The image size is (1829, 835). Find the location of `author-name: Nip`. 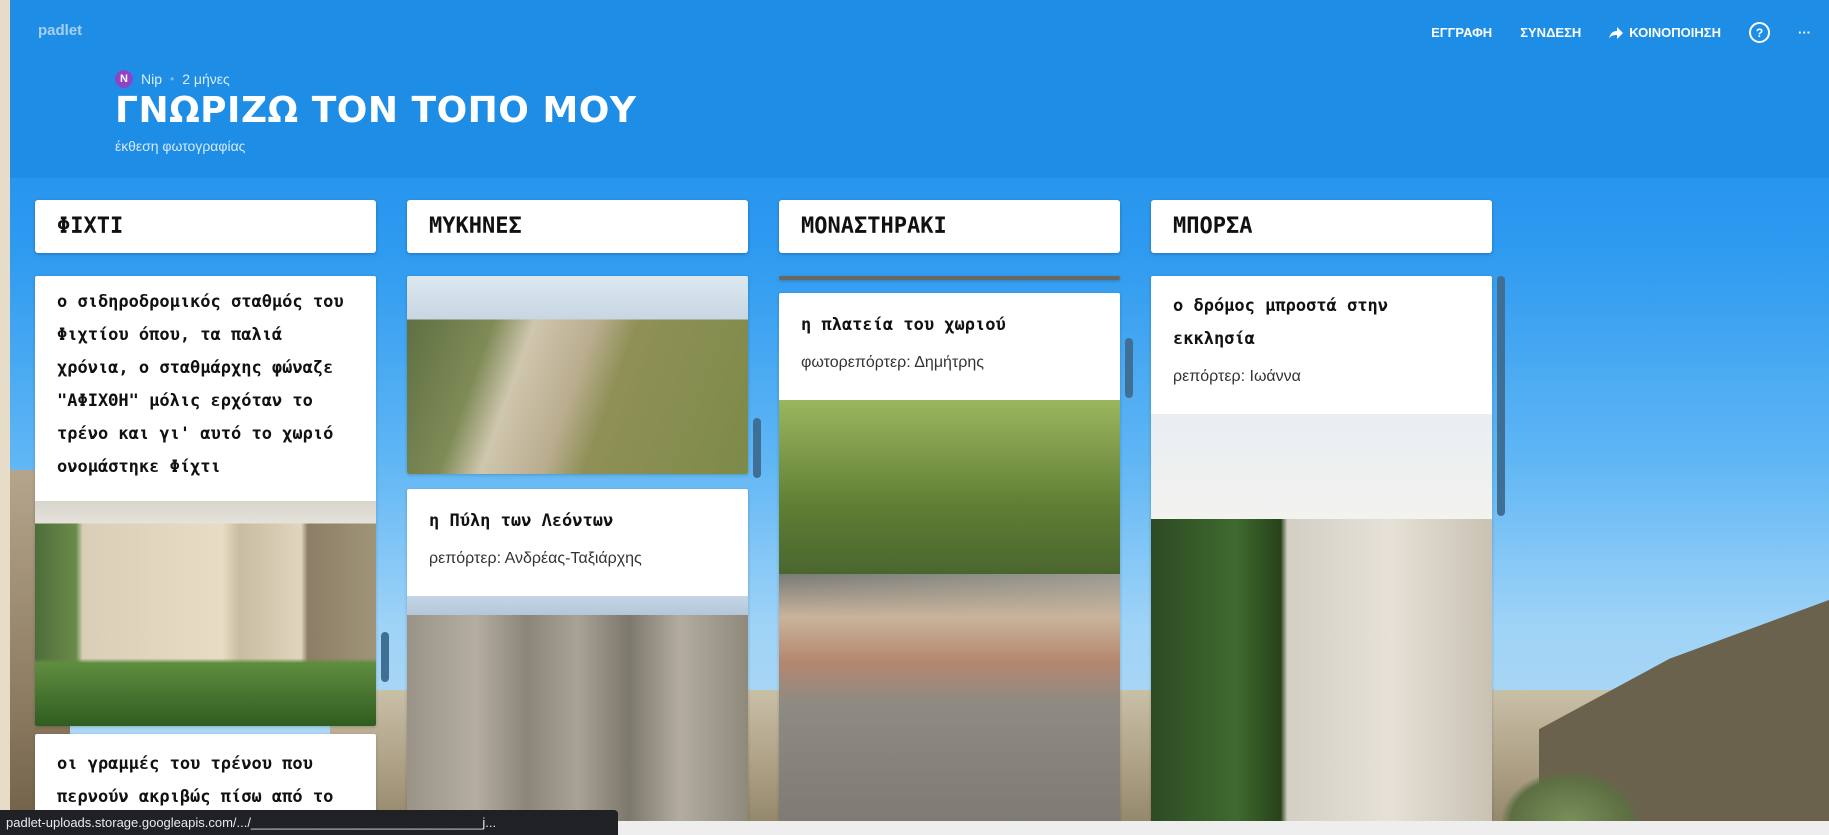

author-name: Nip is located at coordinates (151, 79).